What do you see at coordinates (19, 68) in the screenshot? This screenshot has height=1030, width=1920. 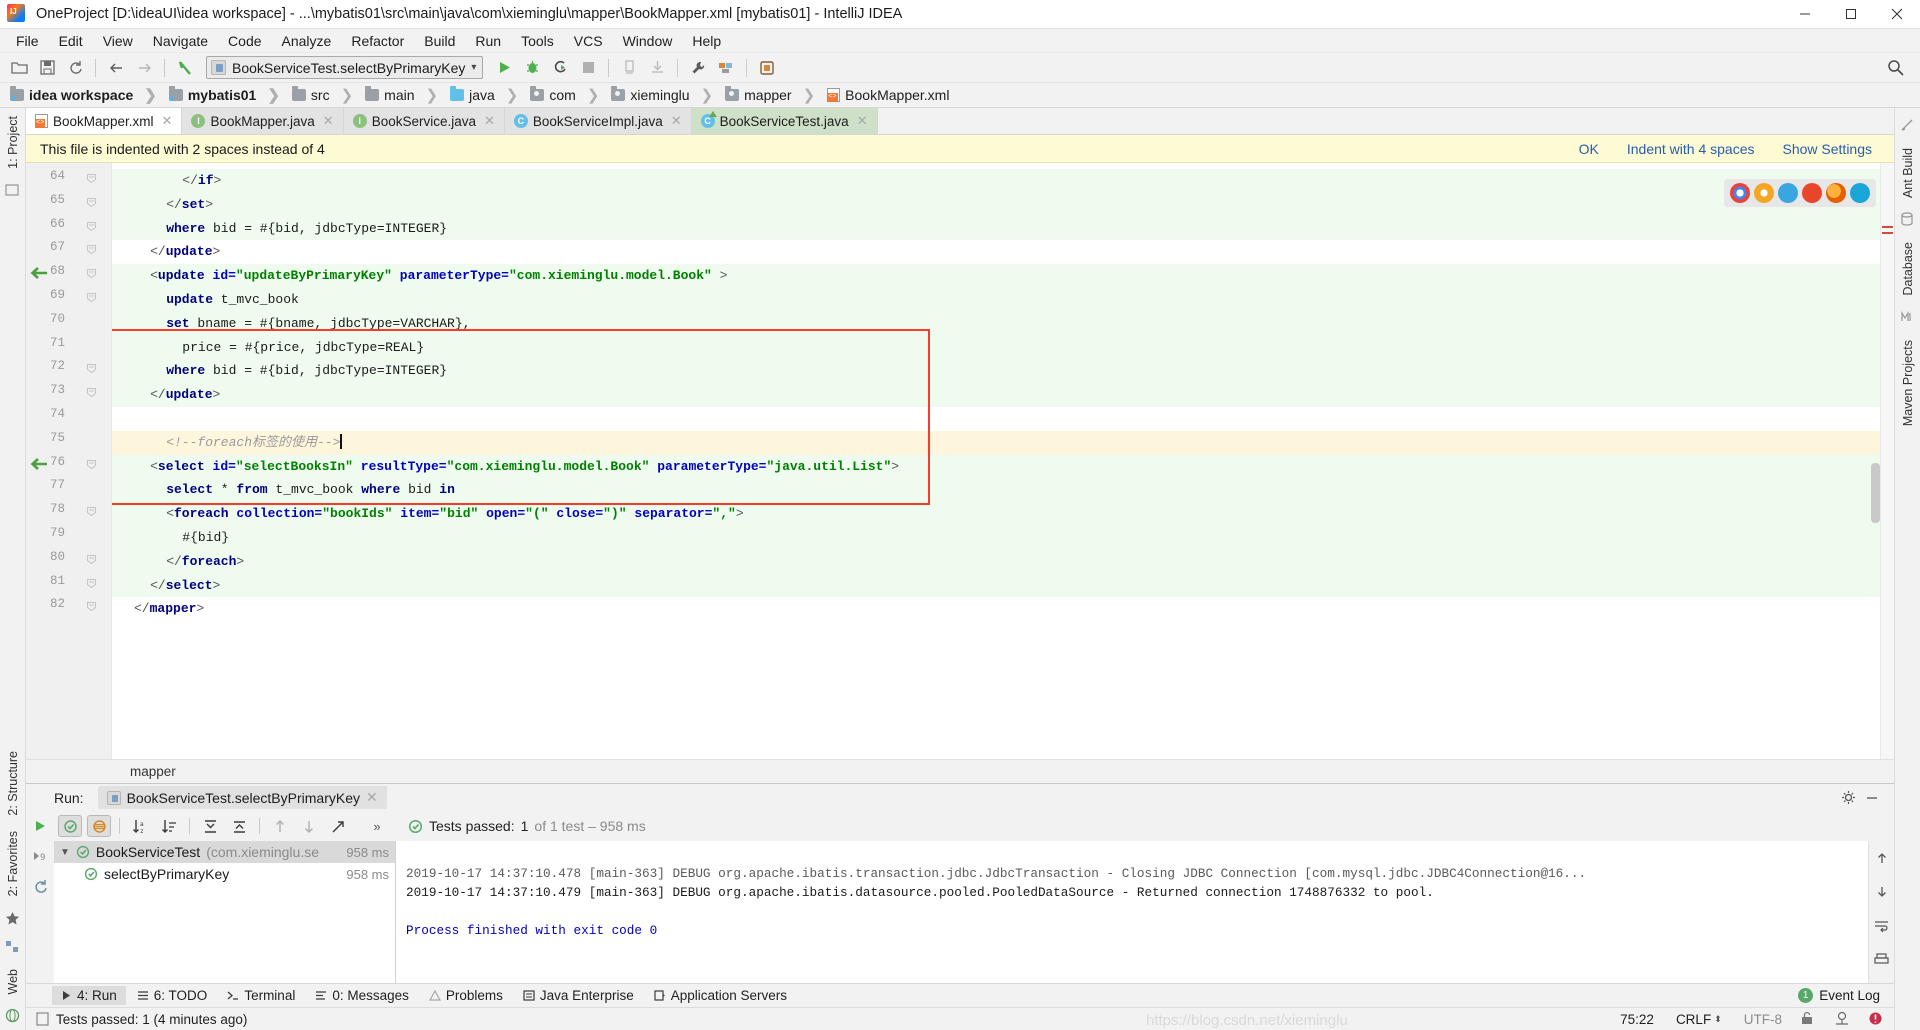 I see `open-folder-icon` at bounding box center [19, 68].